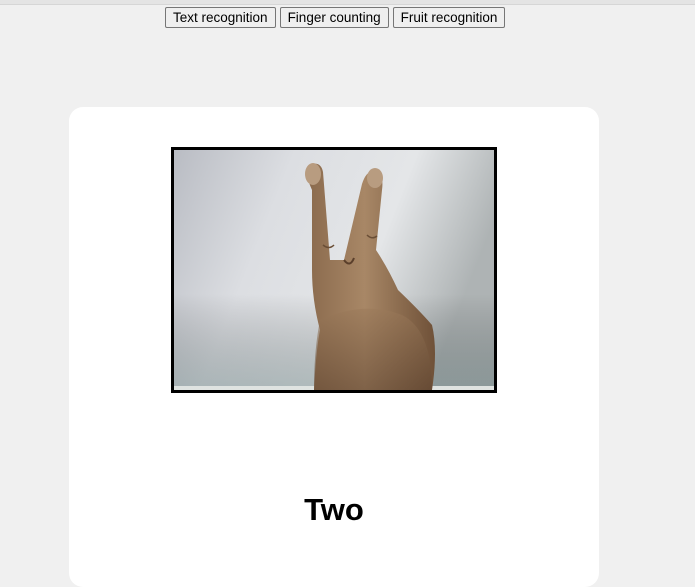 Image resolution: width=695 pixels, height=587 pixels. What do you see at coordinates (334, 509) in the screenshot?
I see `recognition-result: Two` at bounding box center [334, 509].